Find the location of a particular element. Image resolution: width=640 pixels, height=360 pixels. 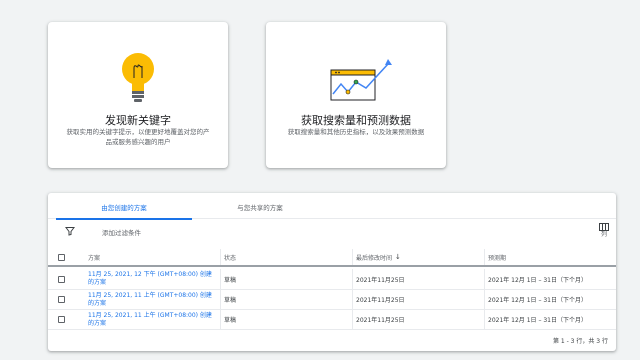

columns-label: 列 is located at coordinates (603, 234).